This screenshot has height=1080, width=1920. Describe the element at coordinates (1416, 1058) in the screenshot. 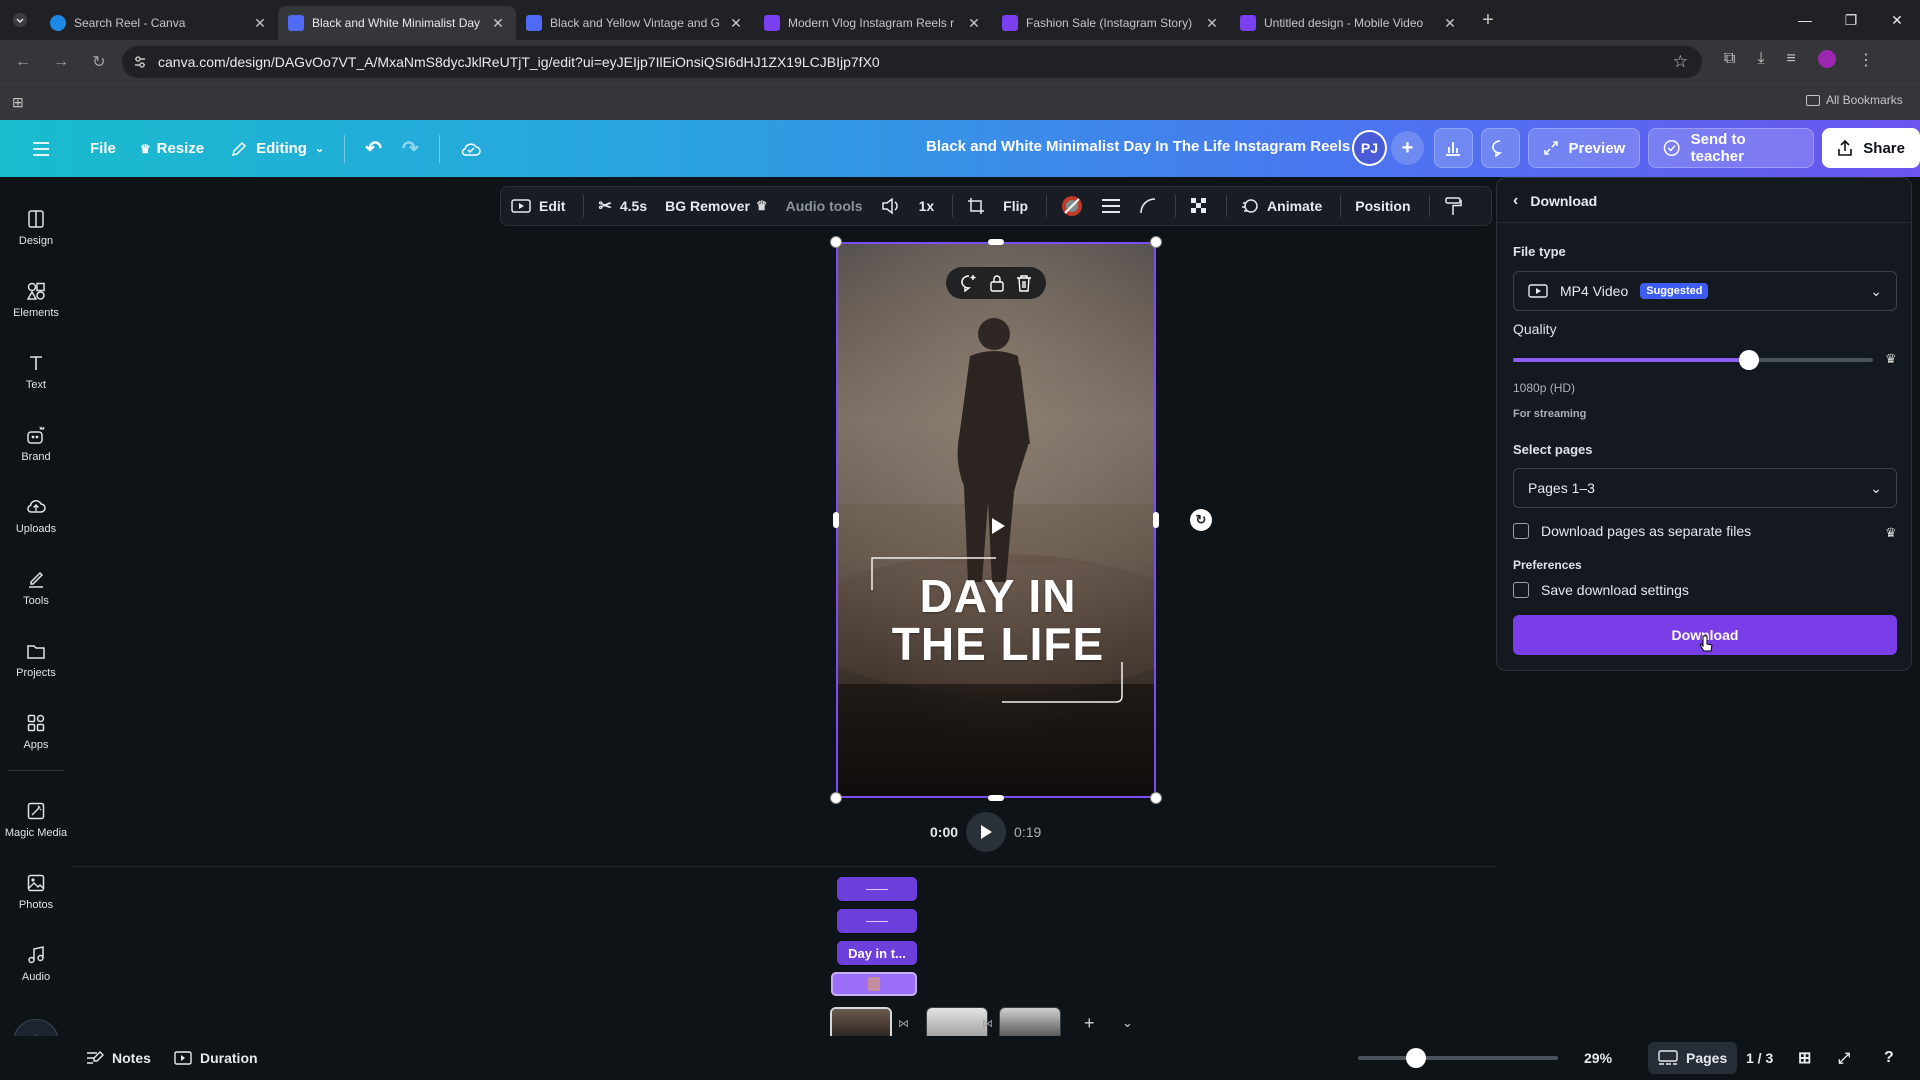

I see `zoom-slider-thumb` at that location.